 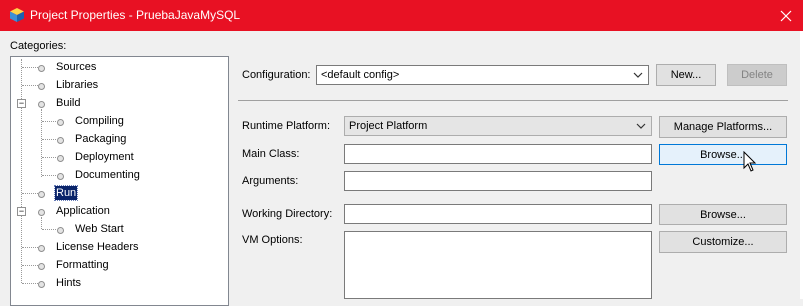 I want to click on categories-label: Categories:, so click(x=38, y=46).